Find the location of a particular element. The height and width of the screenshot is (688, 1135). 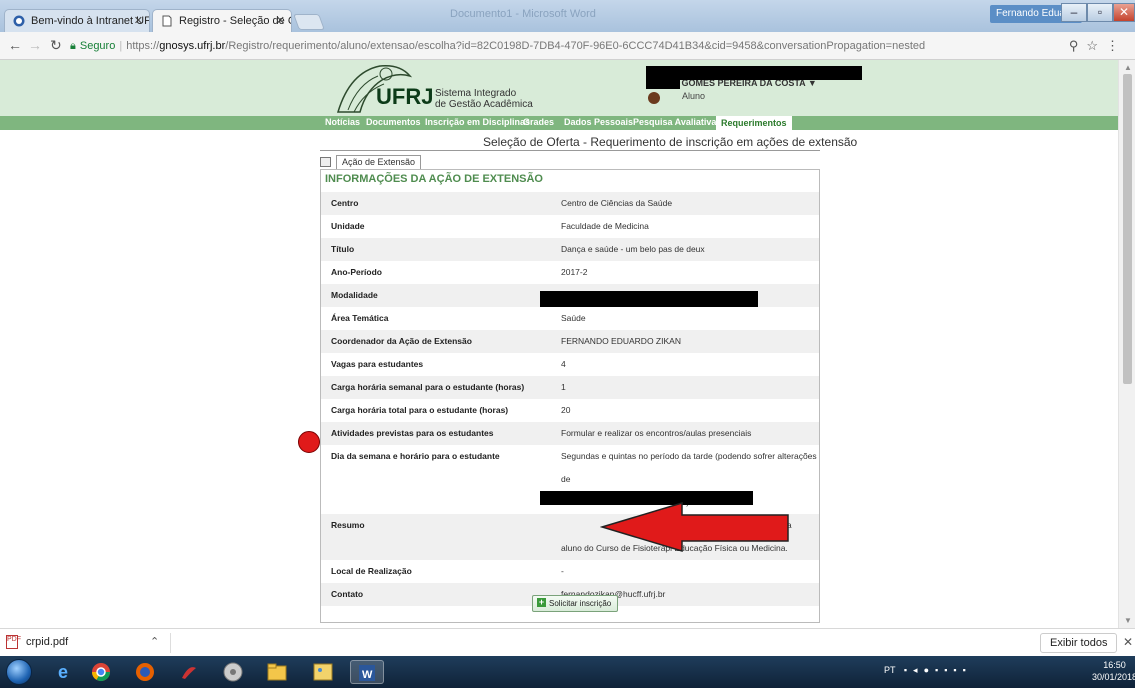

chrome-icon is located at coordinates (101, 672).